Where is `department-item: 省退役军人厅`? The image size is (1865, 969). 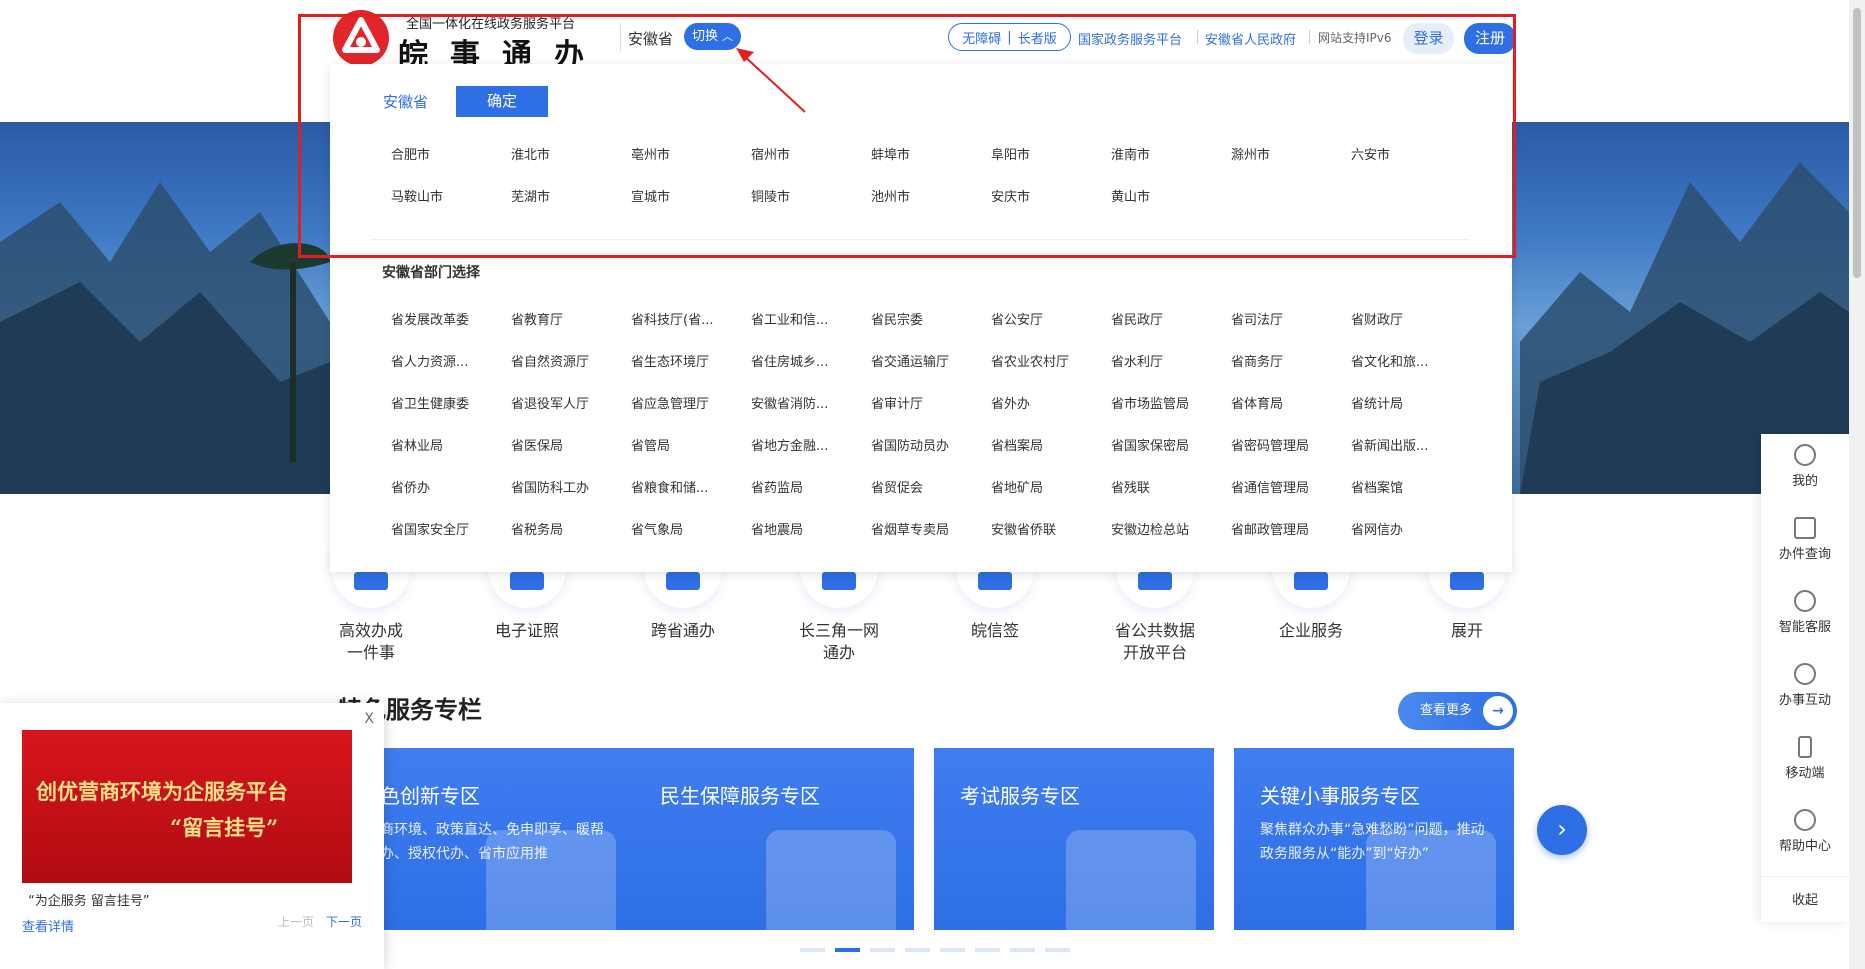
department-item: 省退役军人厅 is located at coordinates (550, 402).